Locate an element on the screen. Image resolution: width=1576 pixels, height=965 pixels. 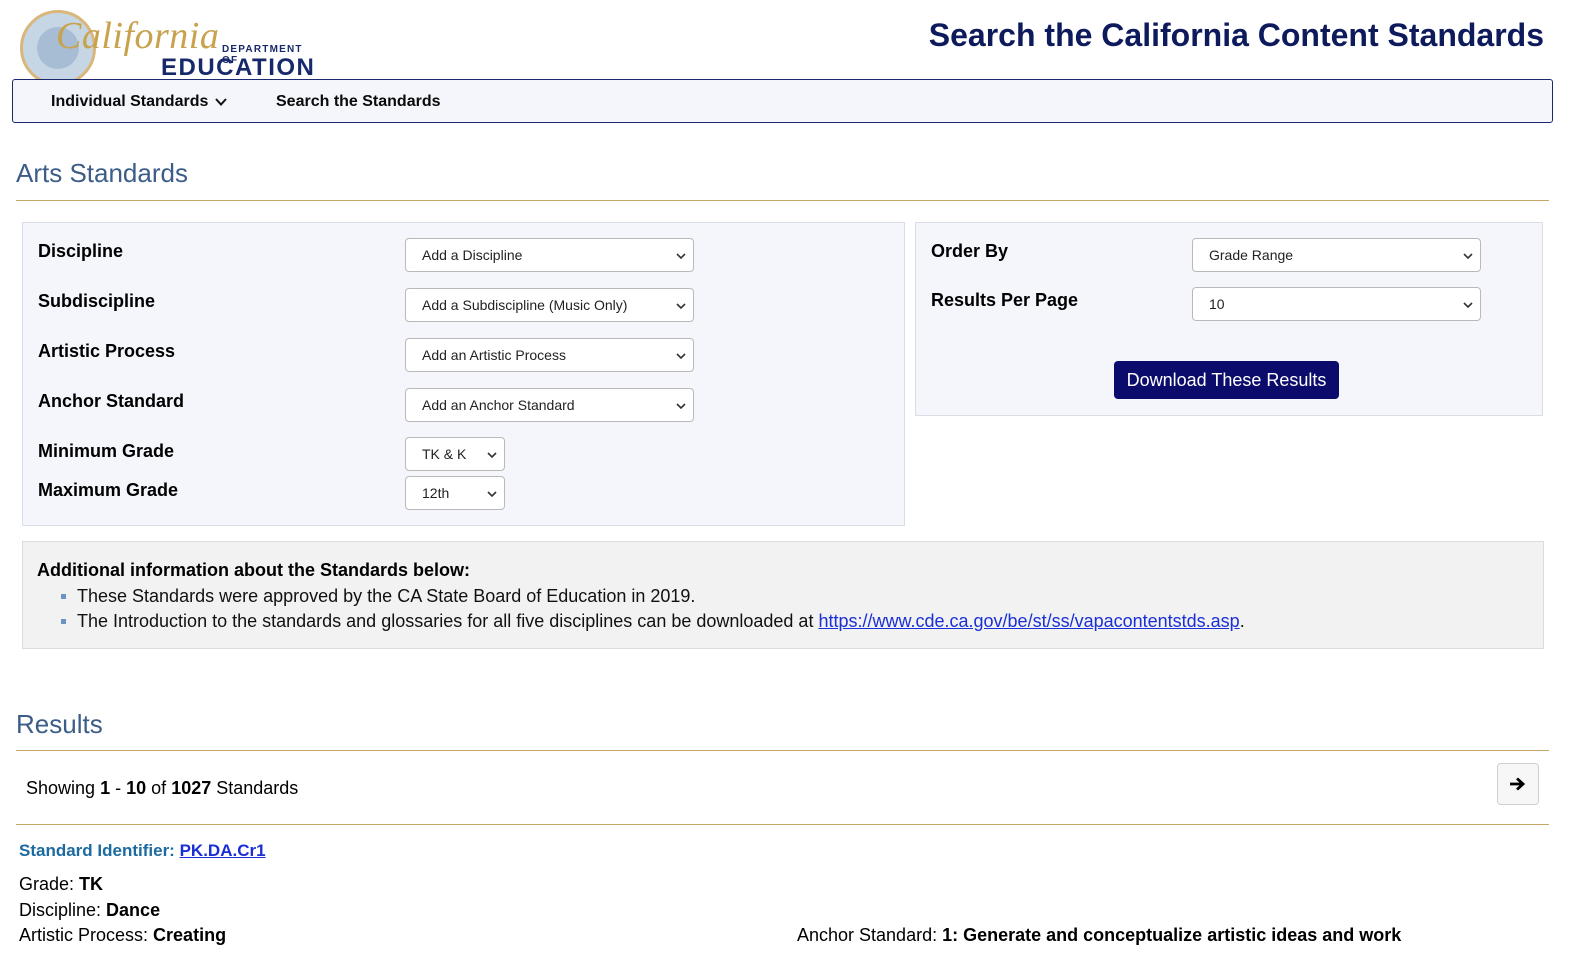
info-item-introduction-end: . is located at coordinates (1242, 621).